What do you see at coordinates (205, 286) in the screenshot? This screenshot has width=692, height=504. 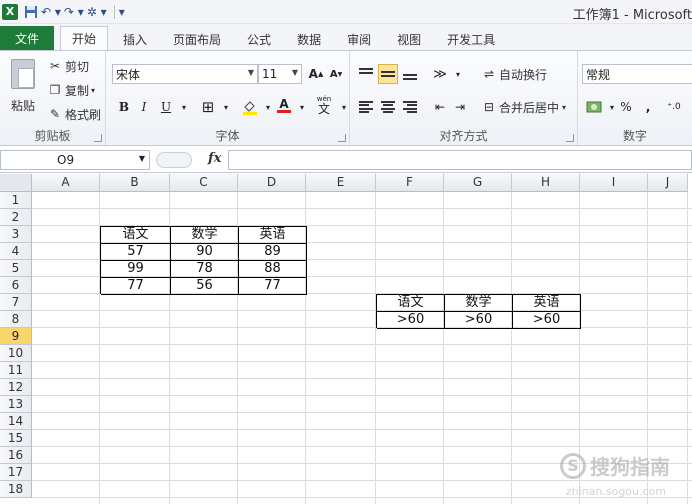 I see `score-table-cell: 56` at bounding box center [205, 286].